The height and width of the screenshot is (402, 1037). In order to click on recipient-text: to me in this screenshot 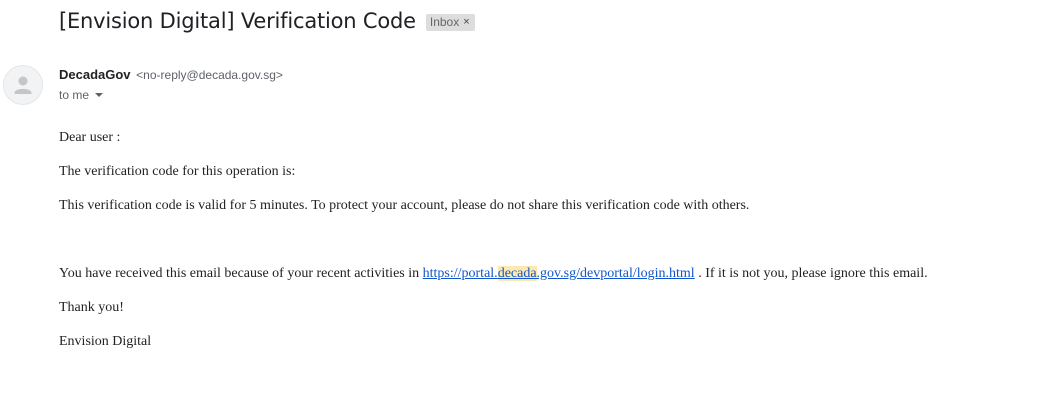, I will do `click(74, 95)`.